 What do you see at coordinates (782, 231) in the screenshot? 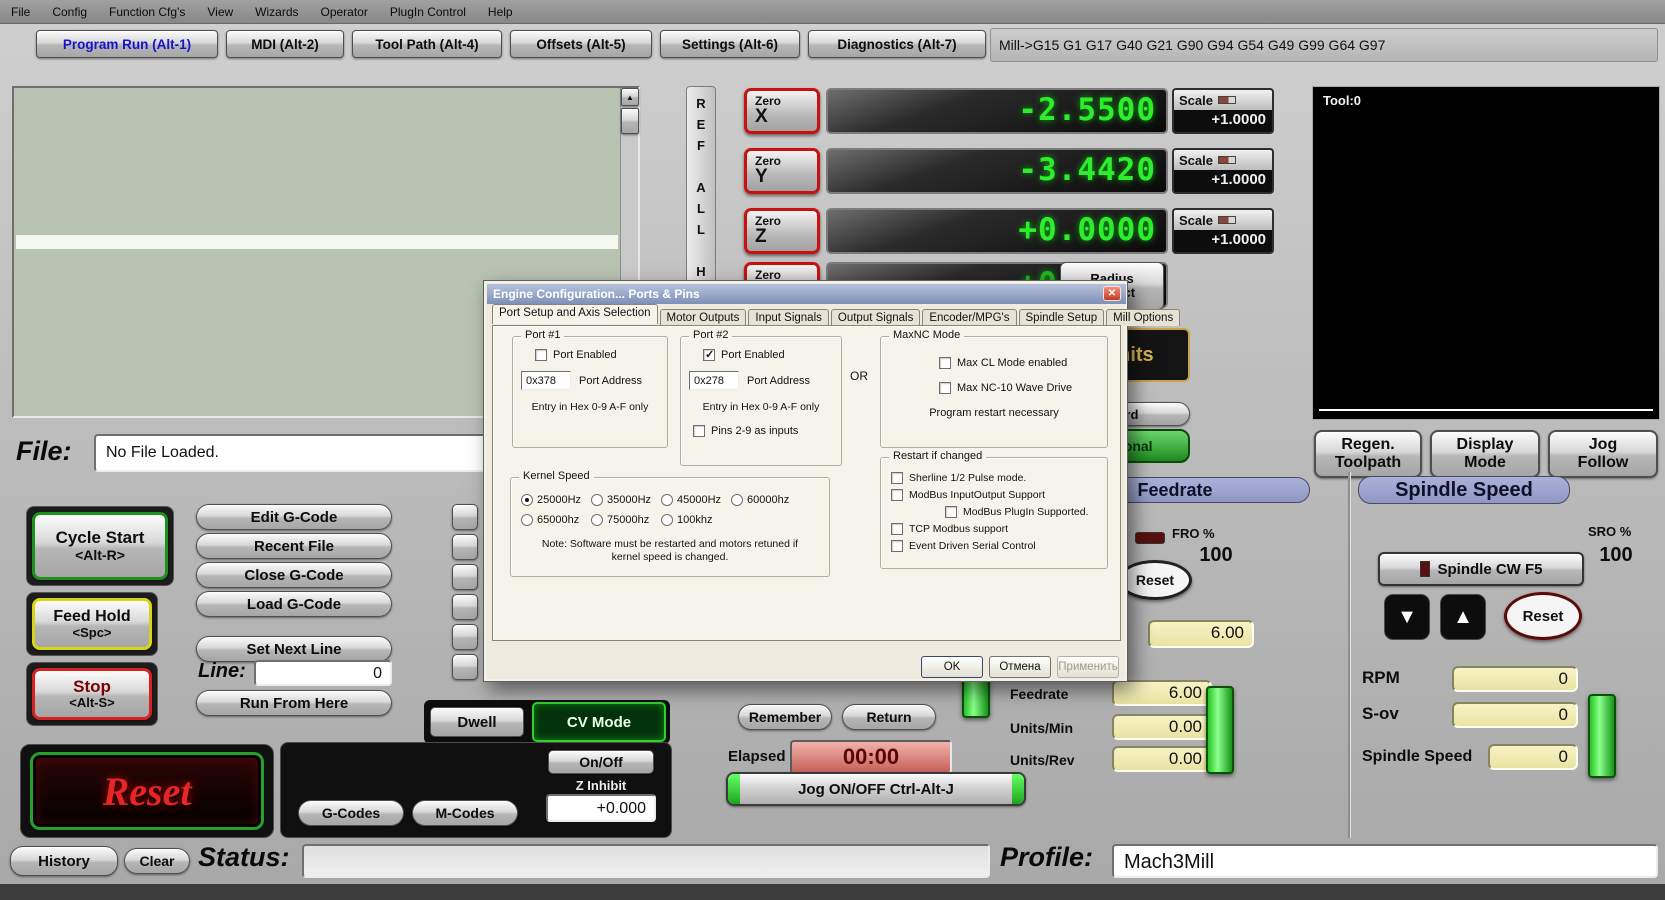
I see `zero-z-button: Zero Z` at bounding box center [782, 231].